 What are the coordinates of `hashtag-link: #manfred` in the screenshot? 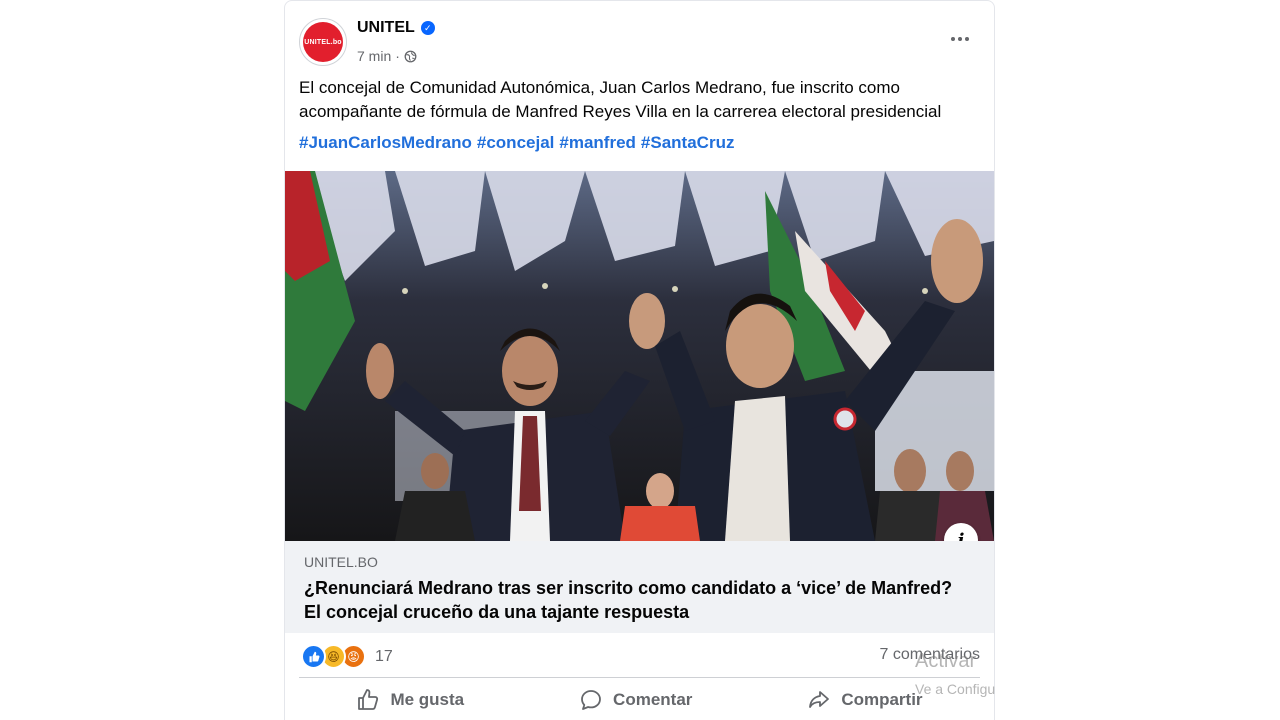 It's located at (597, 143).